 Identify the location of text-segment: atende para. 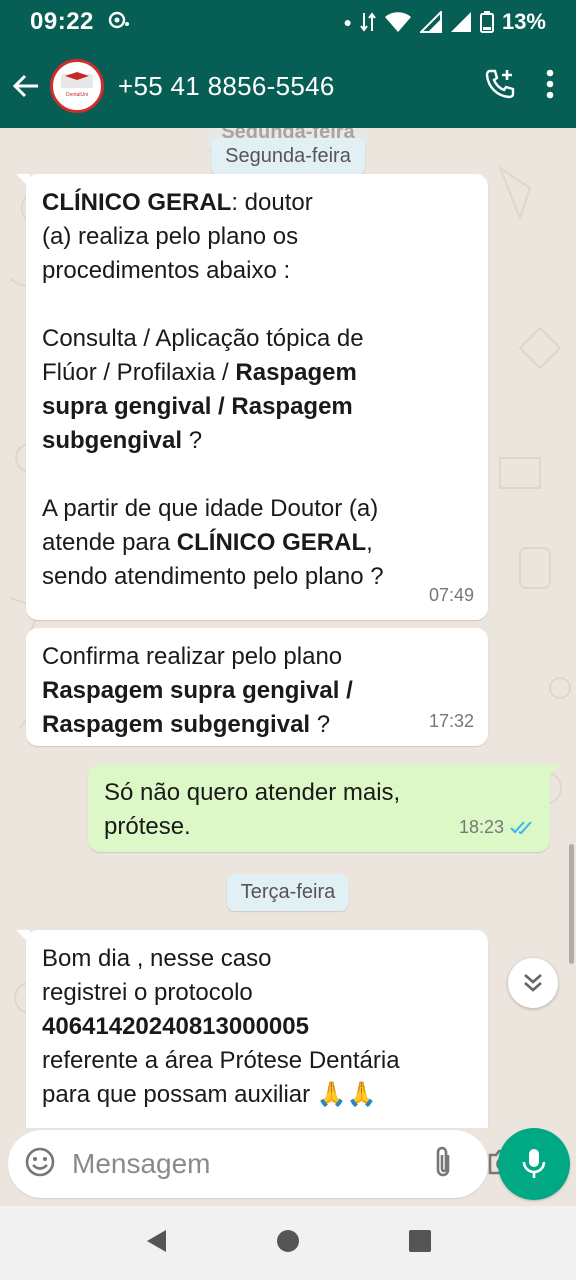
(109, 542).